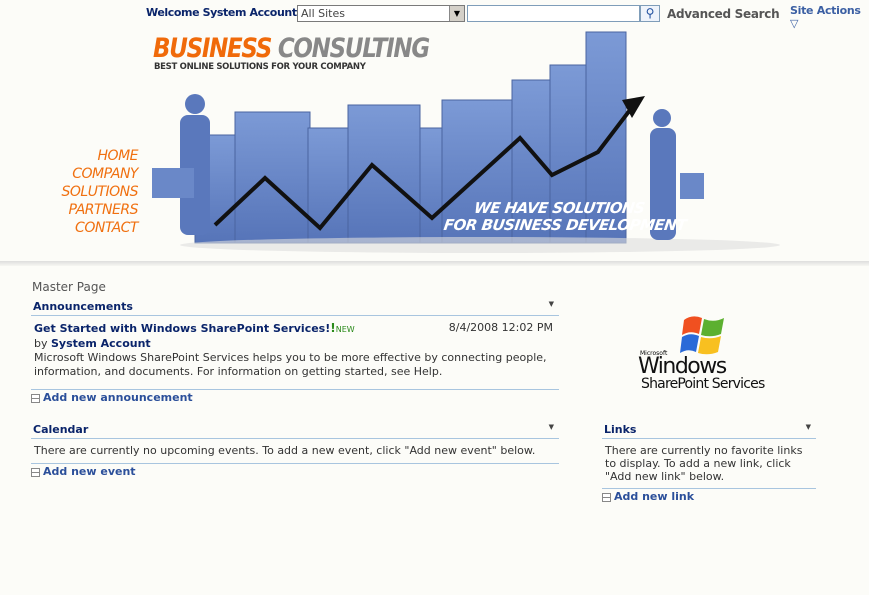 Image resolution: width=869 pixels, height=595 pixels. Describe the element at coordinates (99, 228) in the screenshot. I see `nav-contact: CONTACT` at that location.